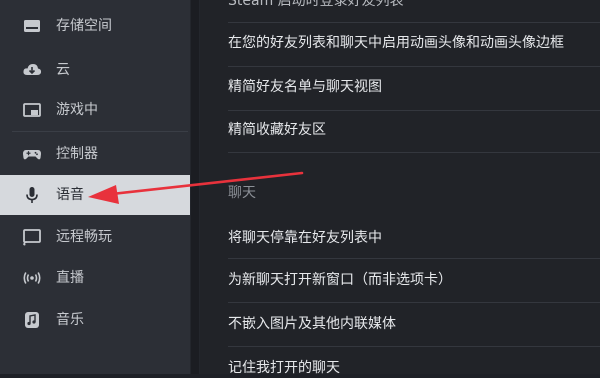  Describe the element at coordinates (32, 195) in the screenshot. I see `microphone-icon` at that location.